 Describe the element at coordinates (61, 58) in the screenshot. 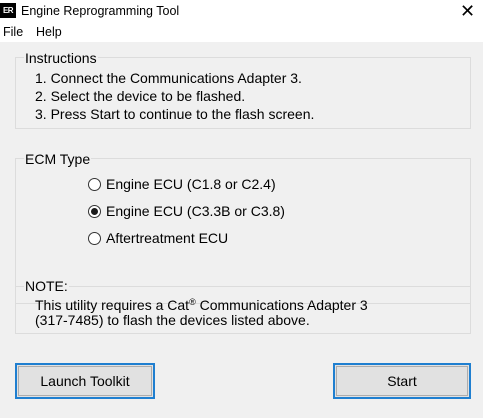

I see `instructions-label: Instructions` at that location.